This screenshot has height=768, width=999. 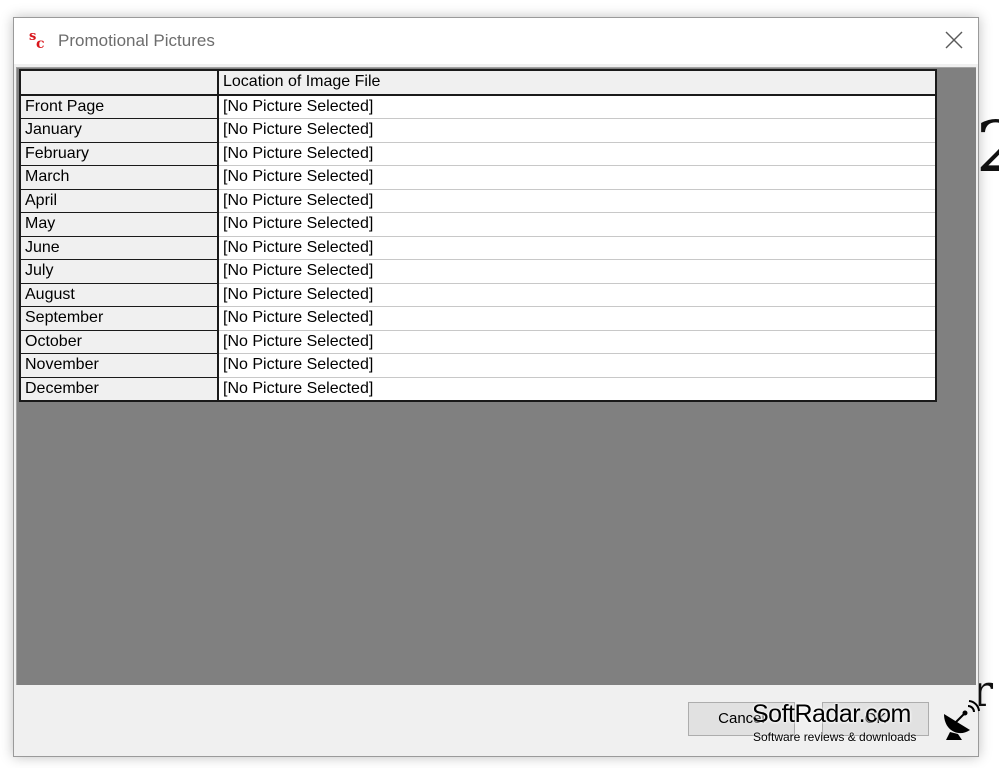 What do you see at coordinates (136, 40) in the screenshot?
I see `dialog-title: Promotional Pictures` at bounding box center [136, 40].